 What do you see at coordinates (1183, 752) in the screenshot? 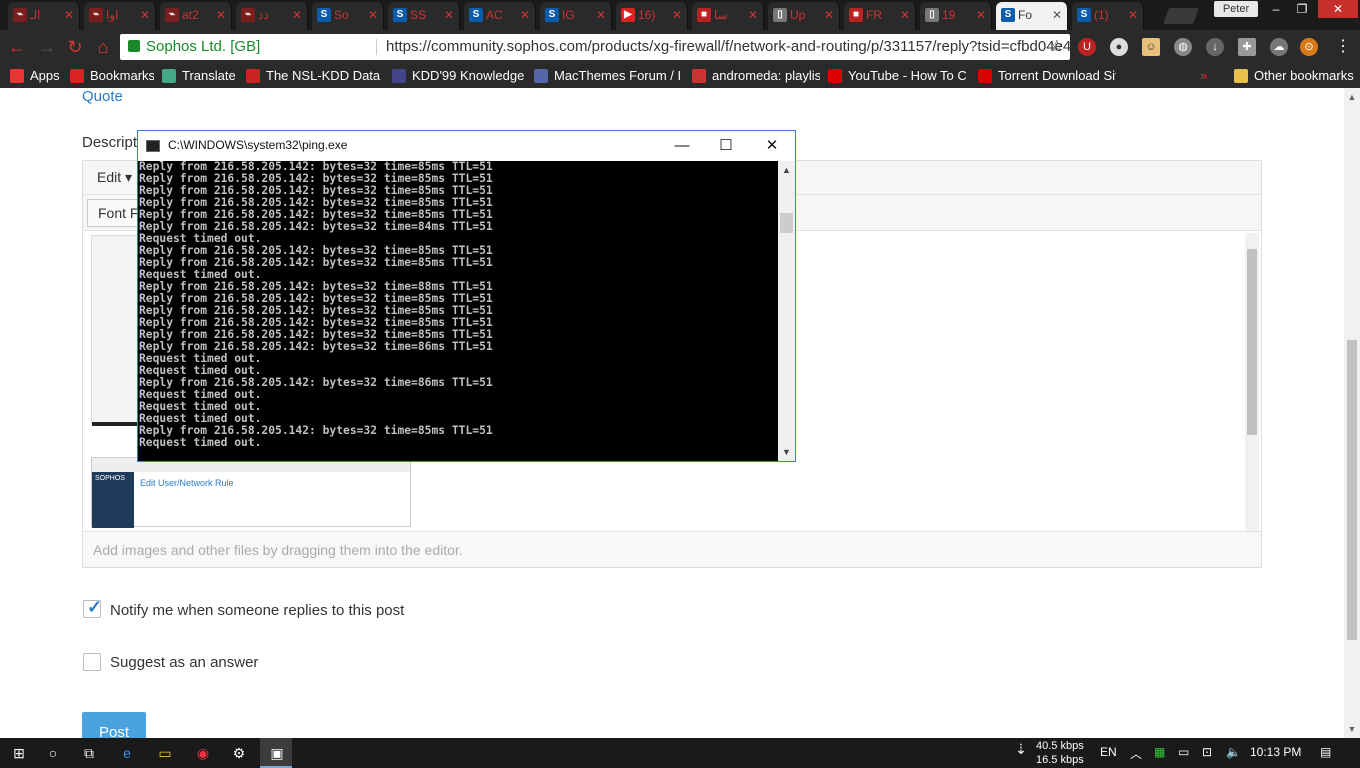
I see `battery-icon: ▭` at bounding box center [1183, 752].